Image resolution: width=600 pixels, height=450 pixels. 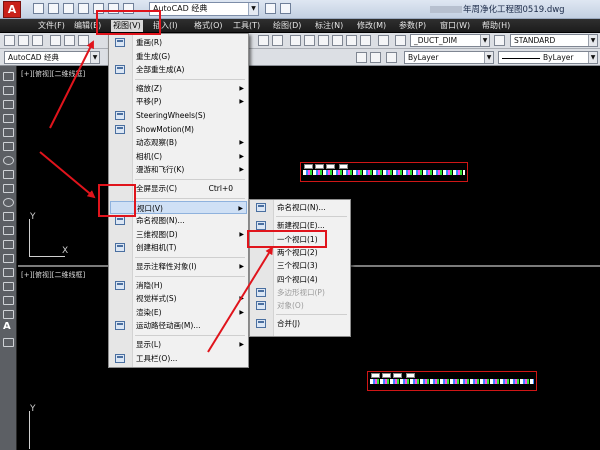 I want to click on zoom-window-icon, so click(x=263, y=40).